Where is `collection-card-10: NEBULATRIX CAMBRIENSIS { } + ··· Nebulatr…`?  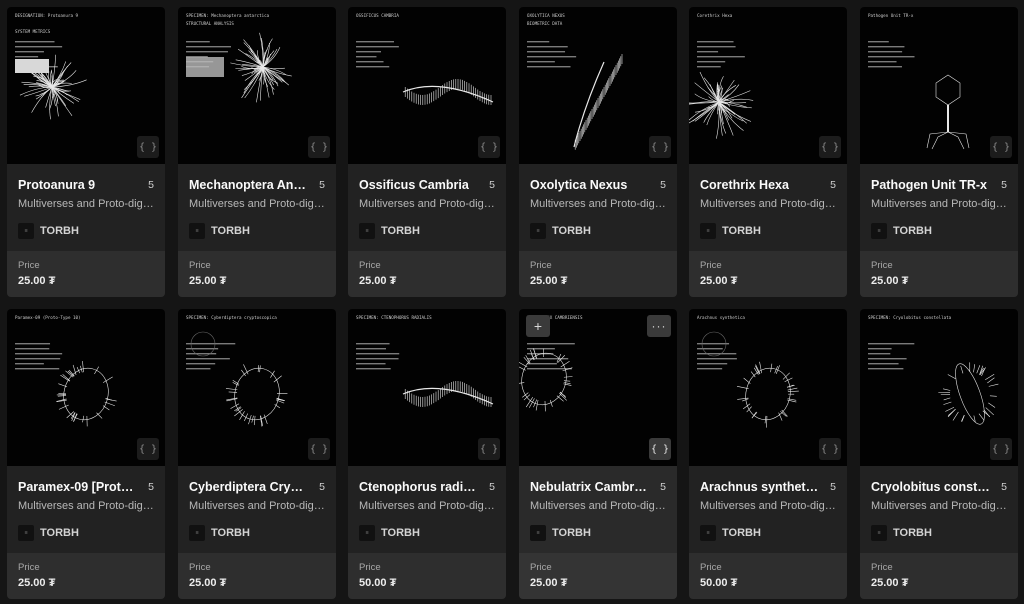
collection-card-10: NEBULATRIX CAMBRIENSIS { } + ··· Nebulatr… is located at coordinates (598, 454).